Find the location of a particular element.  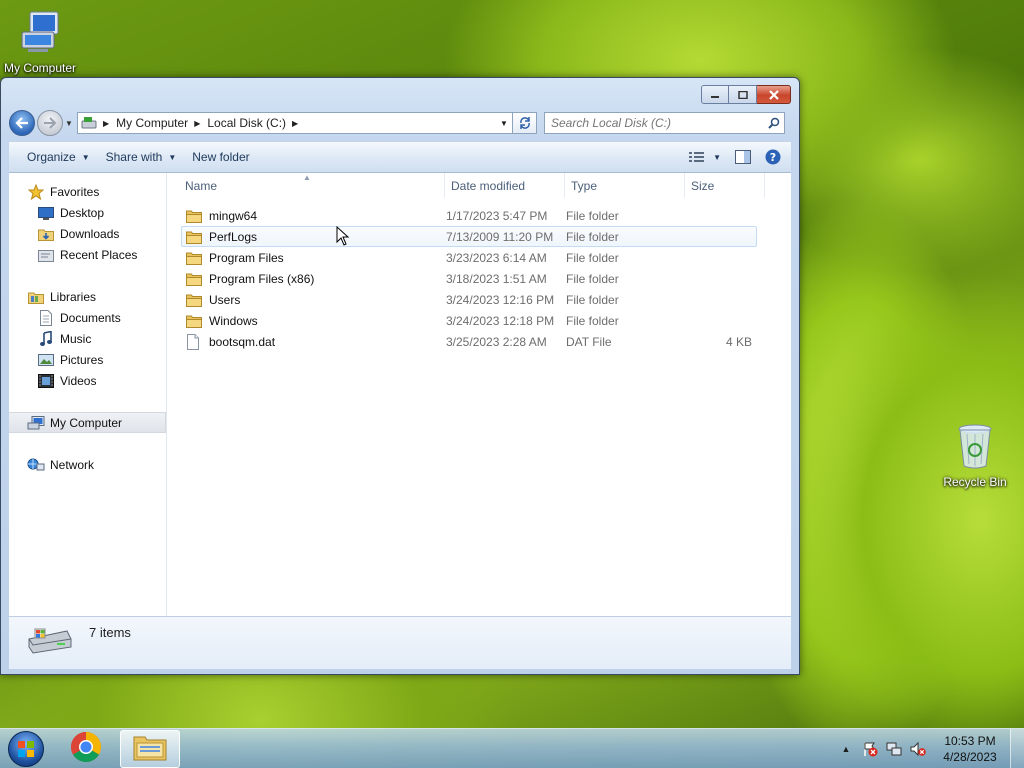

file-date-modified: 3/24/2023 12:18 PM is located at coordinates (500, 320).